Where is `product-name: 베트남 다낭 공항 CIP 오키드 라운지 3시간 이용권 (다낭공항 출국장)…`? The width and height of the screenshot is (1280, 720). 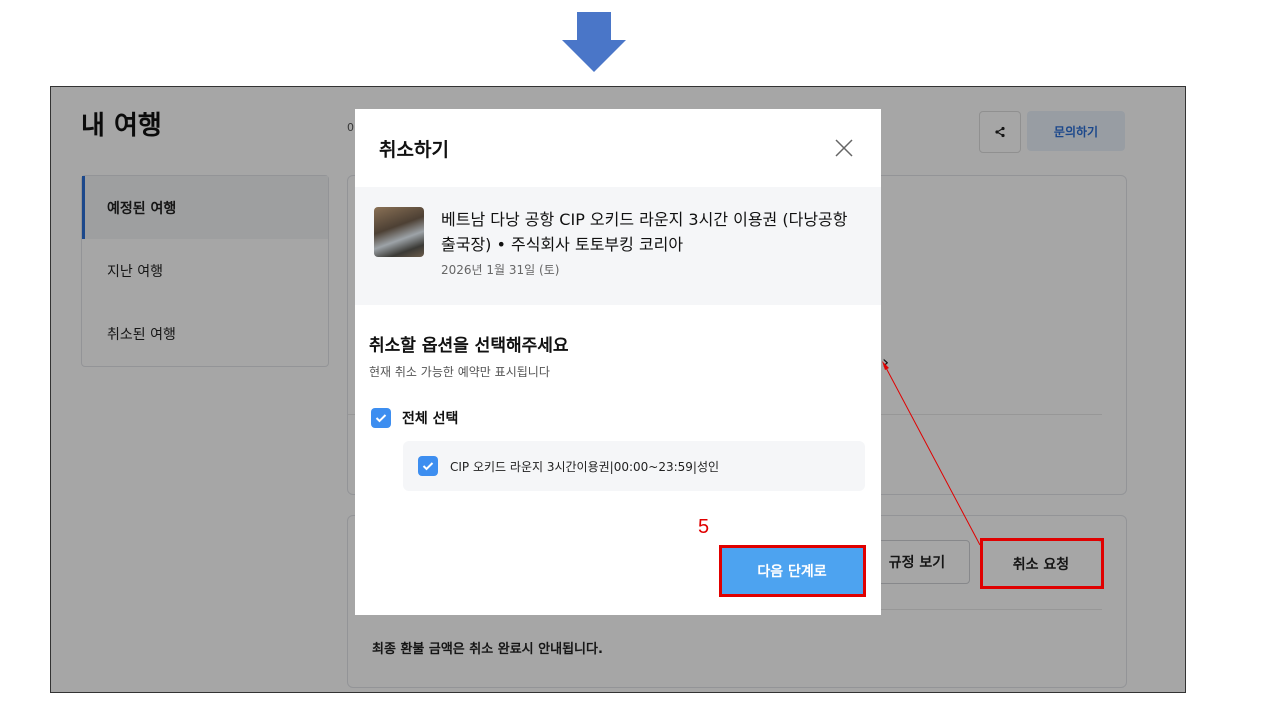
product-name: 베트남 다낭 공항 CIP 오키드 라운지 3시간 이용권 (다낭공항 출국장)… is located at coordinates (644, 232).